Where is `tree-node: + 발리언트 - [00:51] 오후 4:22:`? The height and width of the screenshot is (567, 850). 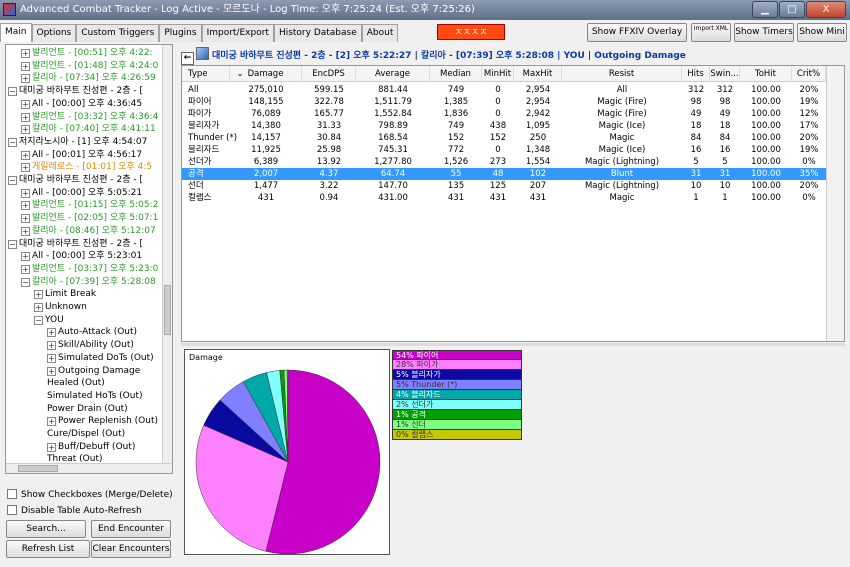 tree-node: + 발리언트 - [00:51] 오후 4:22: is located at coordinates (87, 53).